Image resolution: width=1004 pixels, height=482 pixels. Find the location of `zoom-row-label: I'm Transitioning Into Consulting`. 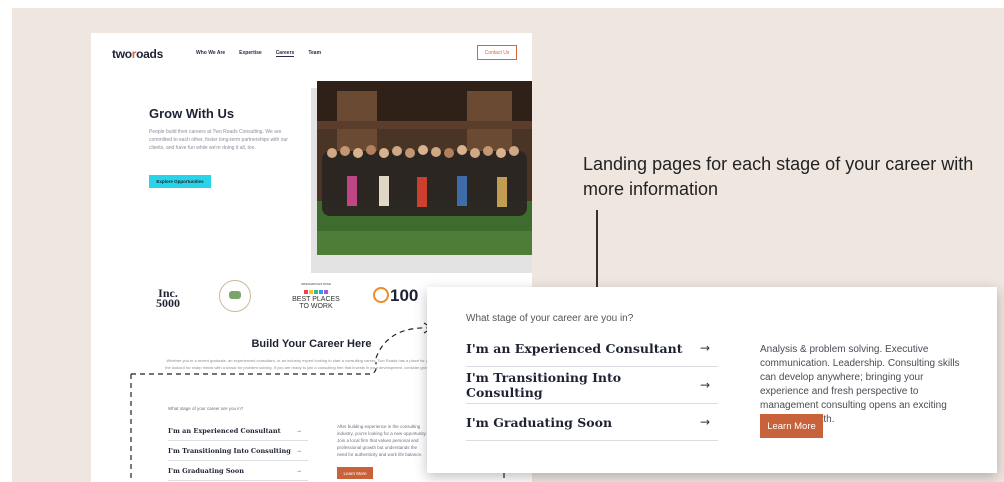

zoom-row-label: I'm Transitioning Into Consulting is located at coordinates (544, 385).